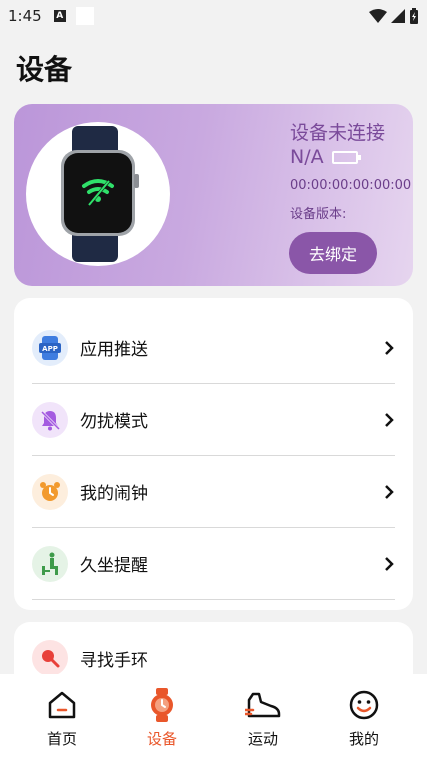 This screenshot has width=427, height=760. I want to click on watch-image, so click(98, 194).